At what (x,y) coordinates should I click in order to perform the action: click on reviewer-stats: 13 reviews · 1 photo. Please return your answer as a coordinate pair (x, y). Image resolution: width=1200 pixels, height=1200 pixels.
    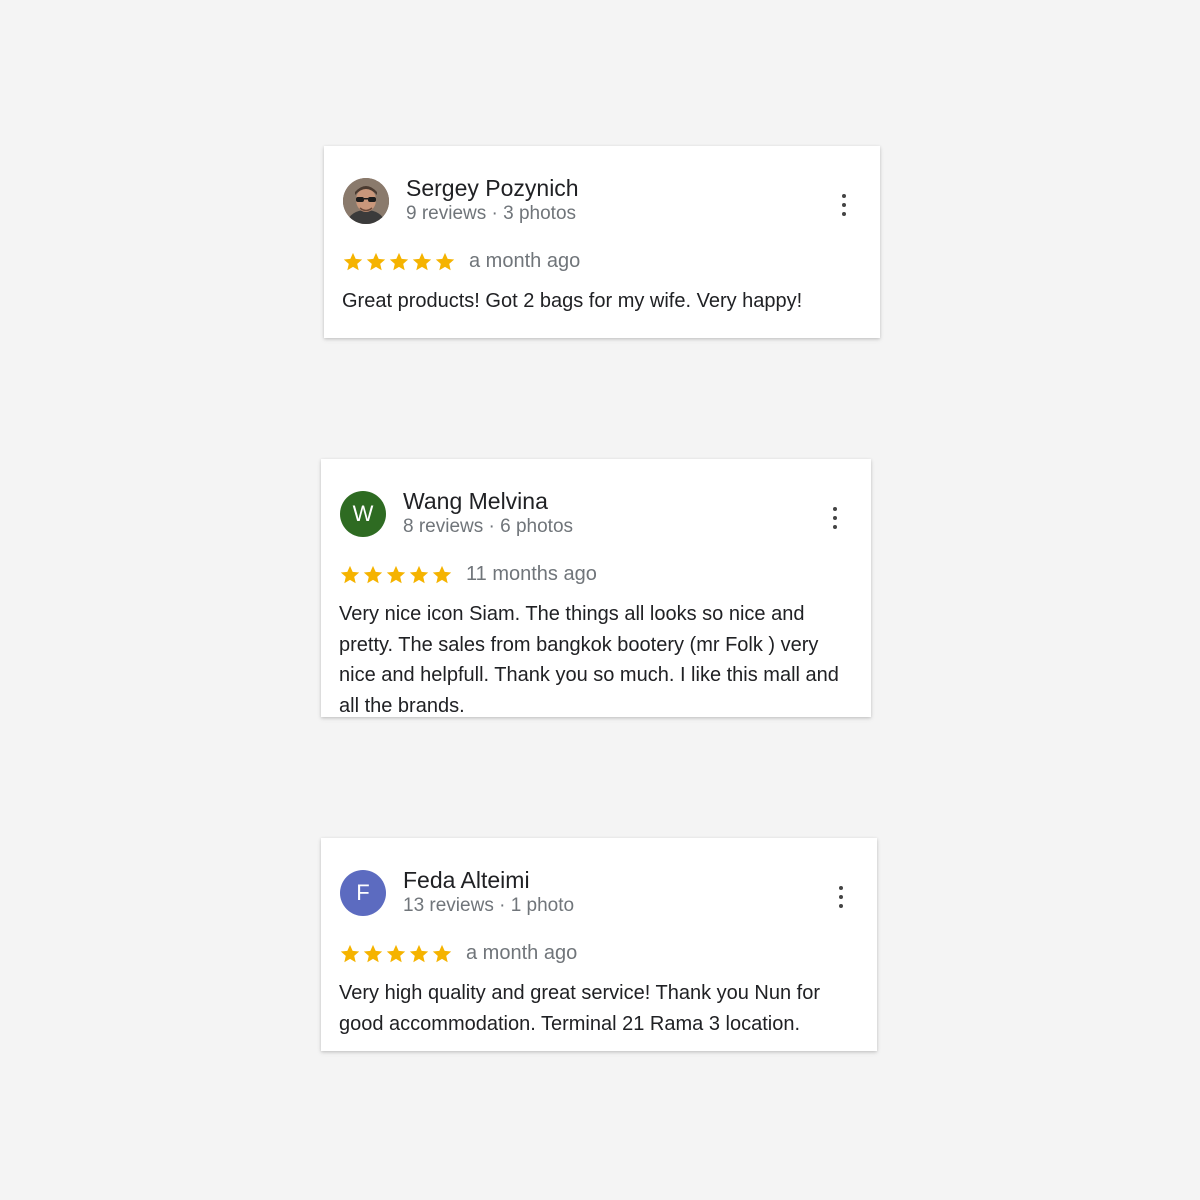
    Looking at the image, I should click on (489, 905).